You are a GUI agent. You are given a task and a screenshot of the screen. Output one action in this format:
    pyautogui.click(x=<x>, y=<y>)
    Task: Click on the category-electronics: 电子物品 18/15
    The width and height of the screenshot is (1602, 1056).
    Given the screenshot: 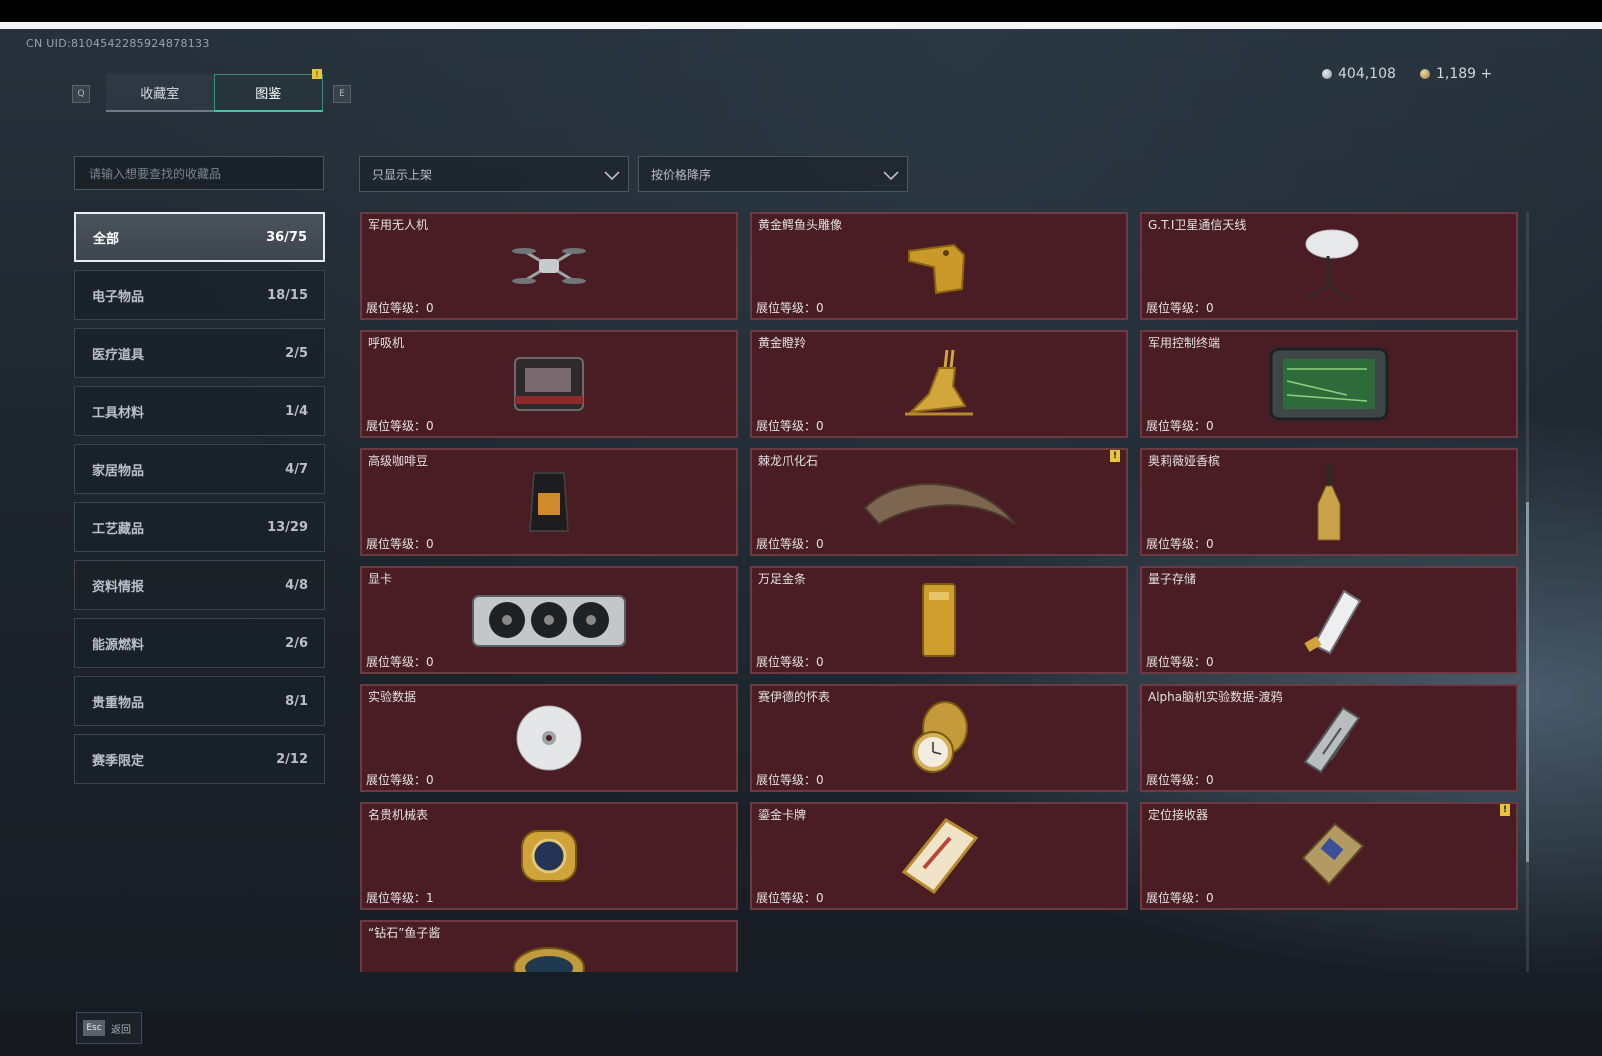 What is the action you would take?
    pyautogui.click(x=199, y=295)
    